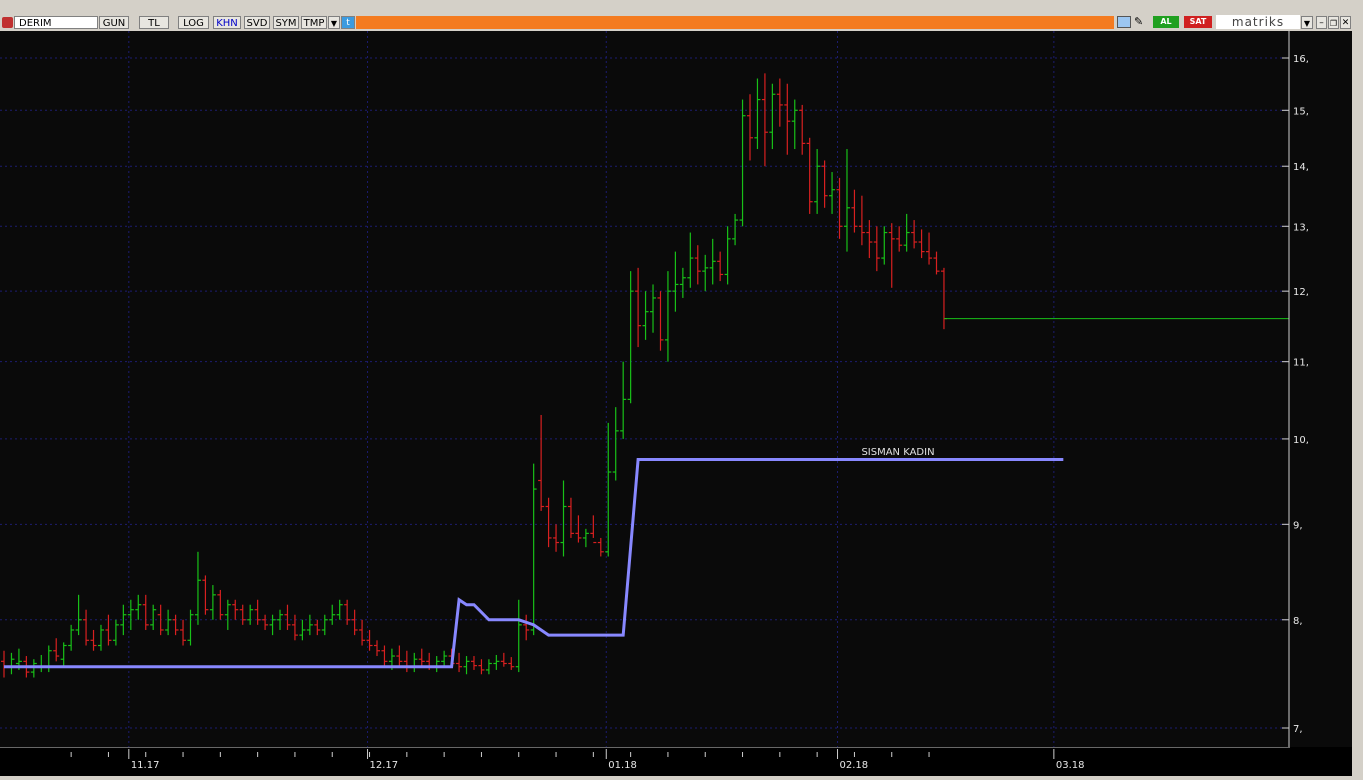 The image size is (1363, 780). Describe the element at coordinates (257, 22) in the screenshot. I see `button-svd: SVD` at that location.